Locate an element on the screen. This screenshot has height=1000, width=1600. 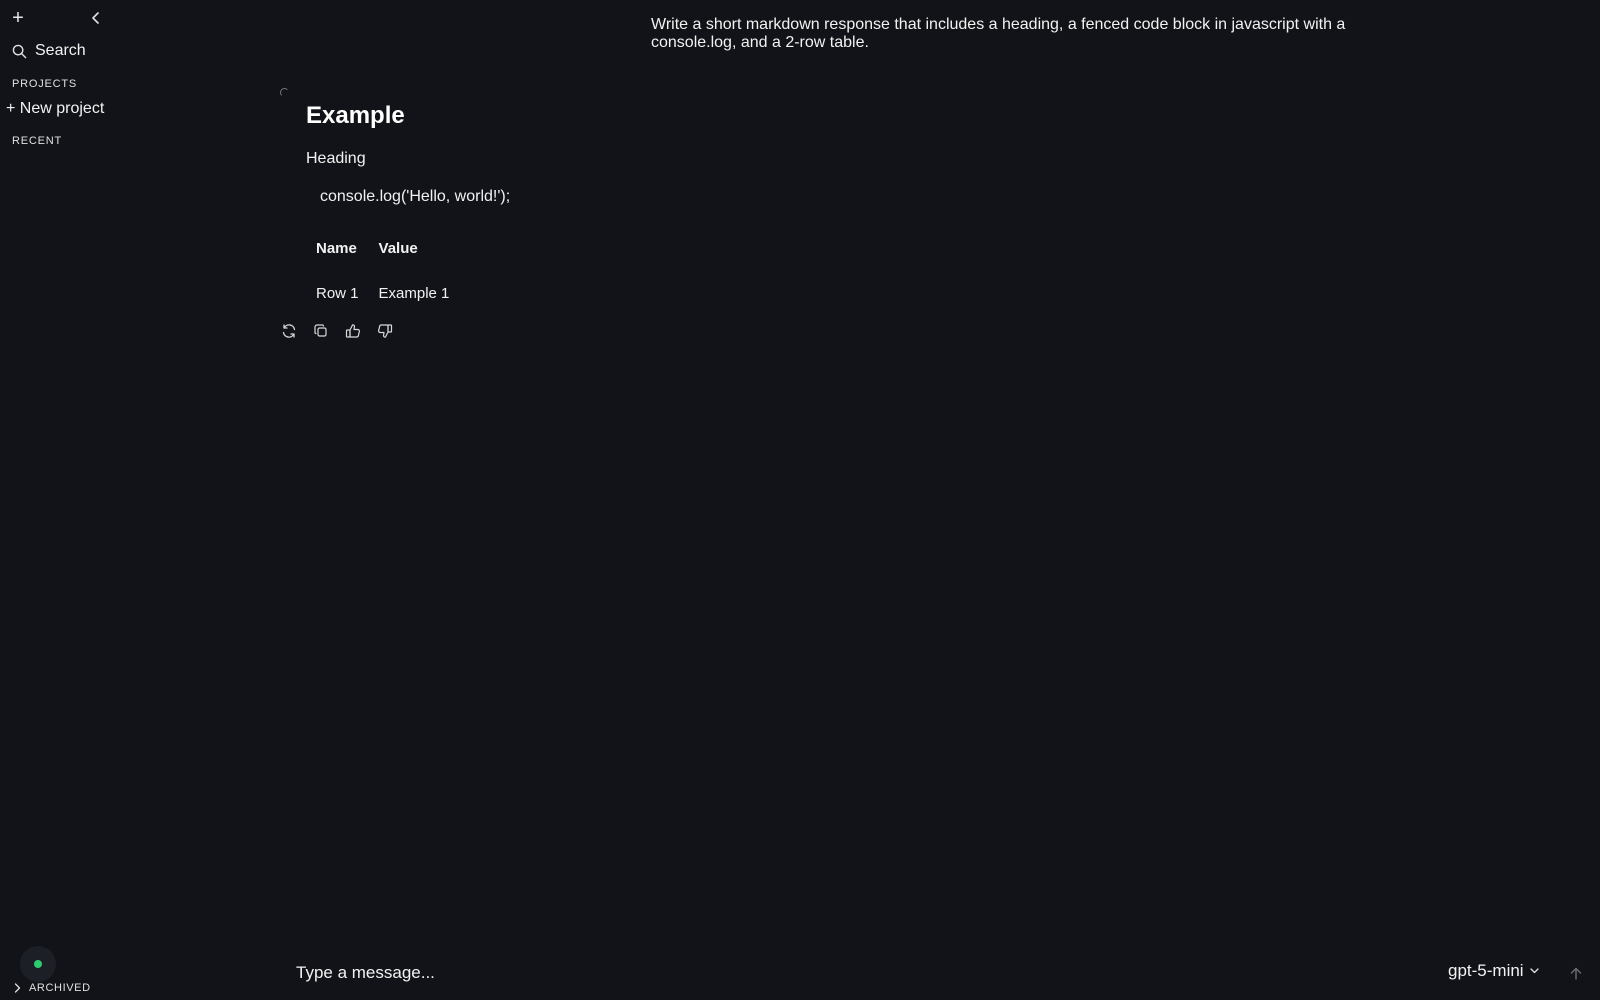
loading-spinner-icon is located at coordinates (284, 92).